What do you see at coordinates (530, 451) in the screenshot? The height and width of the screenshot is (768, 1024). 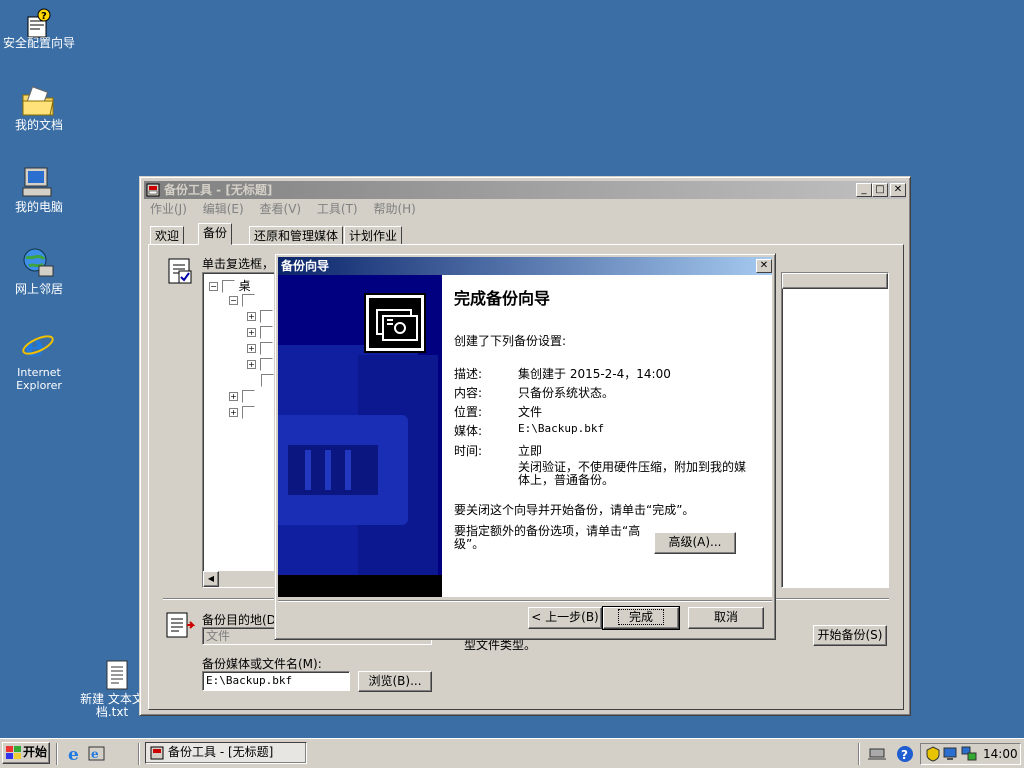 I see `setting-value: 立即` at bounding box center [530, 451].